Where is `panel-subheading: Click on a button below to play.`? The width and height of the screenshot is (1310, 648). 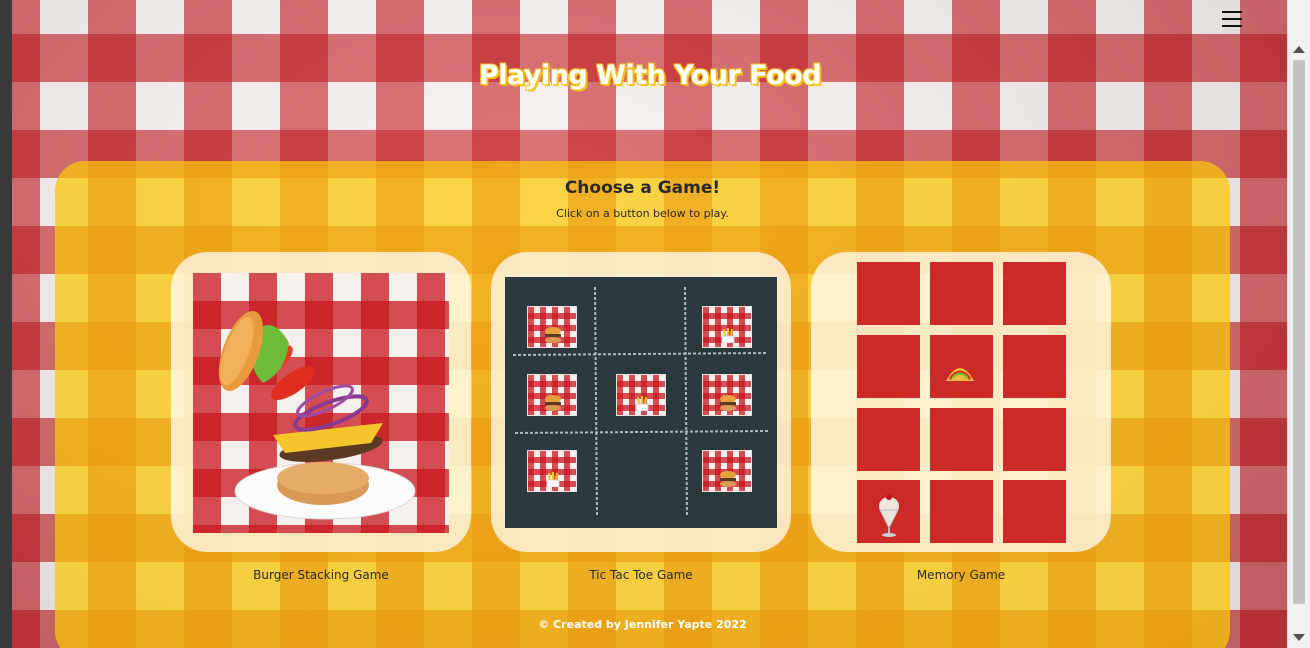 panel-subheading: Click on a button below to play. is located at coordinates (642, 213).